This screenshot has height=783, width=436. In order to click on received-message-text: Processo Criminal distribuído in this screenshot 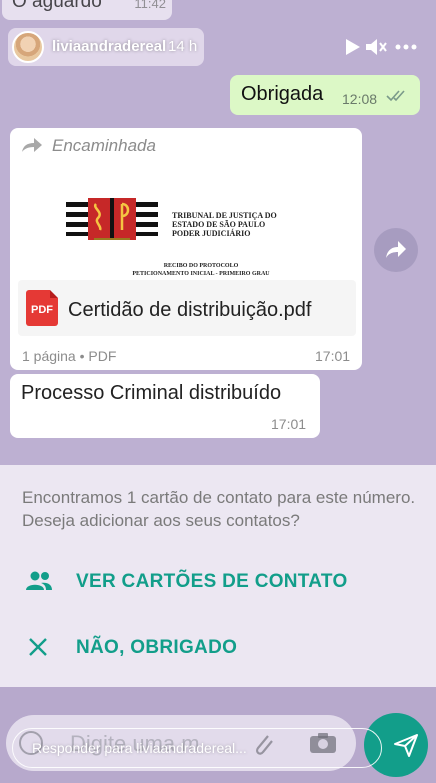, I will do `click(151, 393)`.